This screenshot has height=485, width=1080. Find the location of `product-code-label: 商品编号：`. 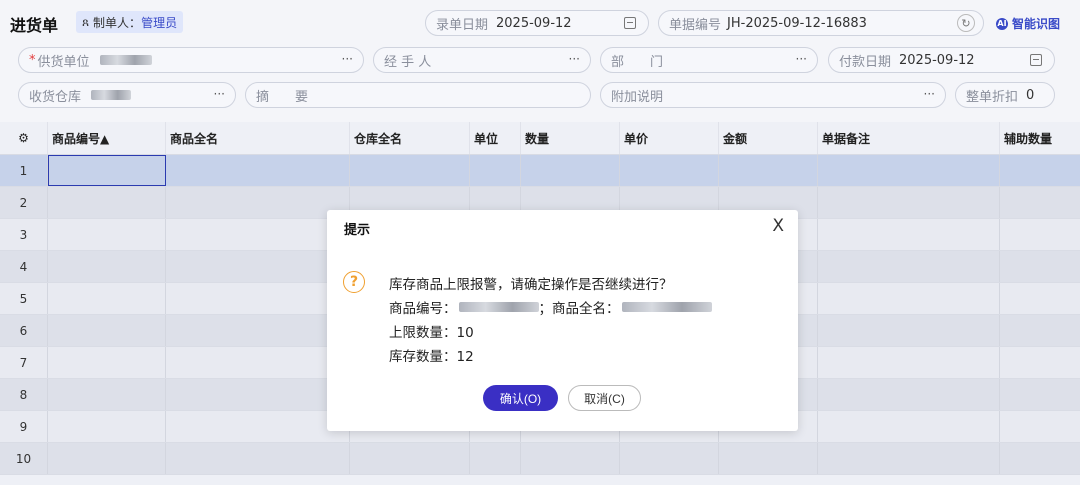

product-code-label: 商品编号： is located at coordinates (423, 309).